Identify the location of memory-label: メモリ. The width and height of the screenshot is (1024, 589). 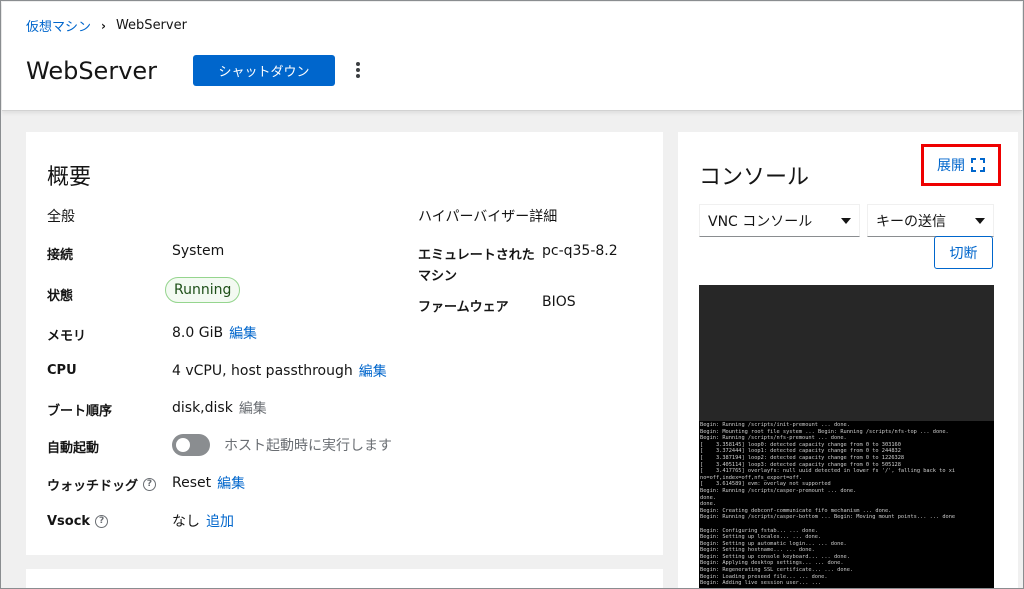
(67, 336).